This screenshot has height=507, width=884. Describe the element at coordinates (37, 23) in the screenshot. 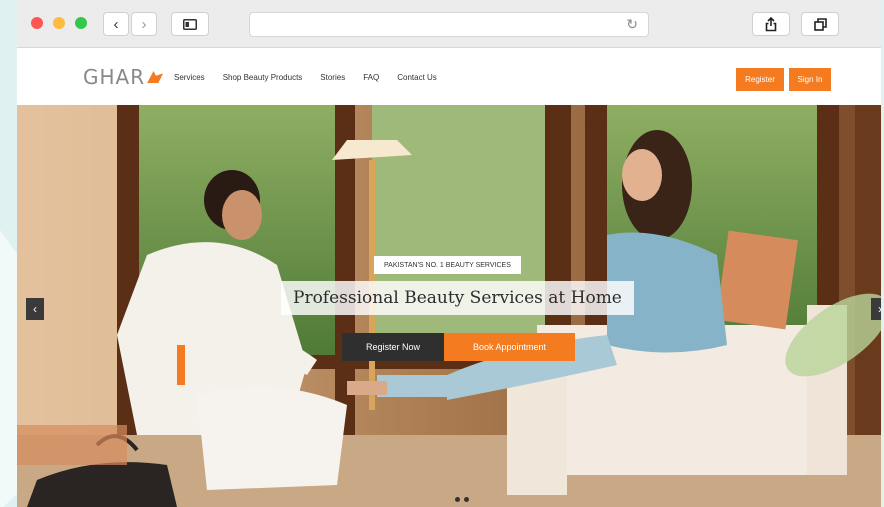

I see `close-window-button` at that location.